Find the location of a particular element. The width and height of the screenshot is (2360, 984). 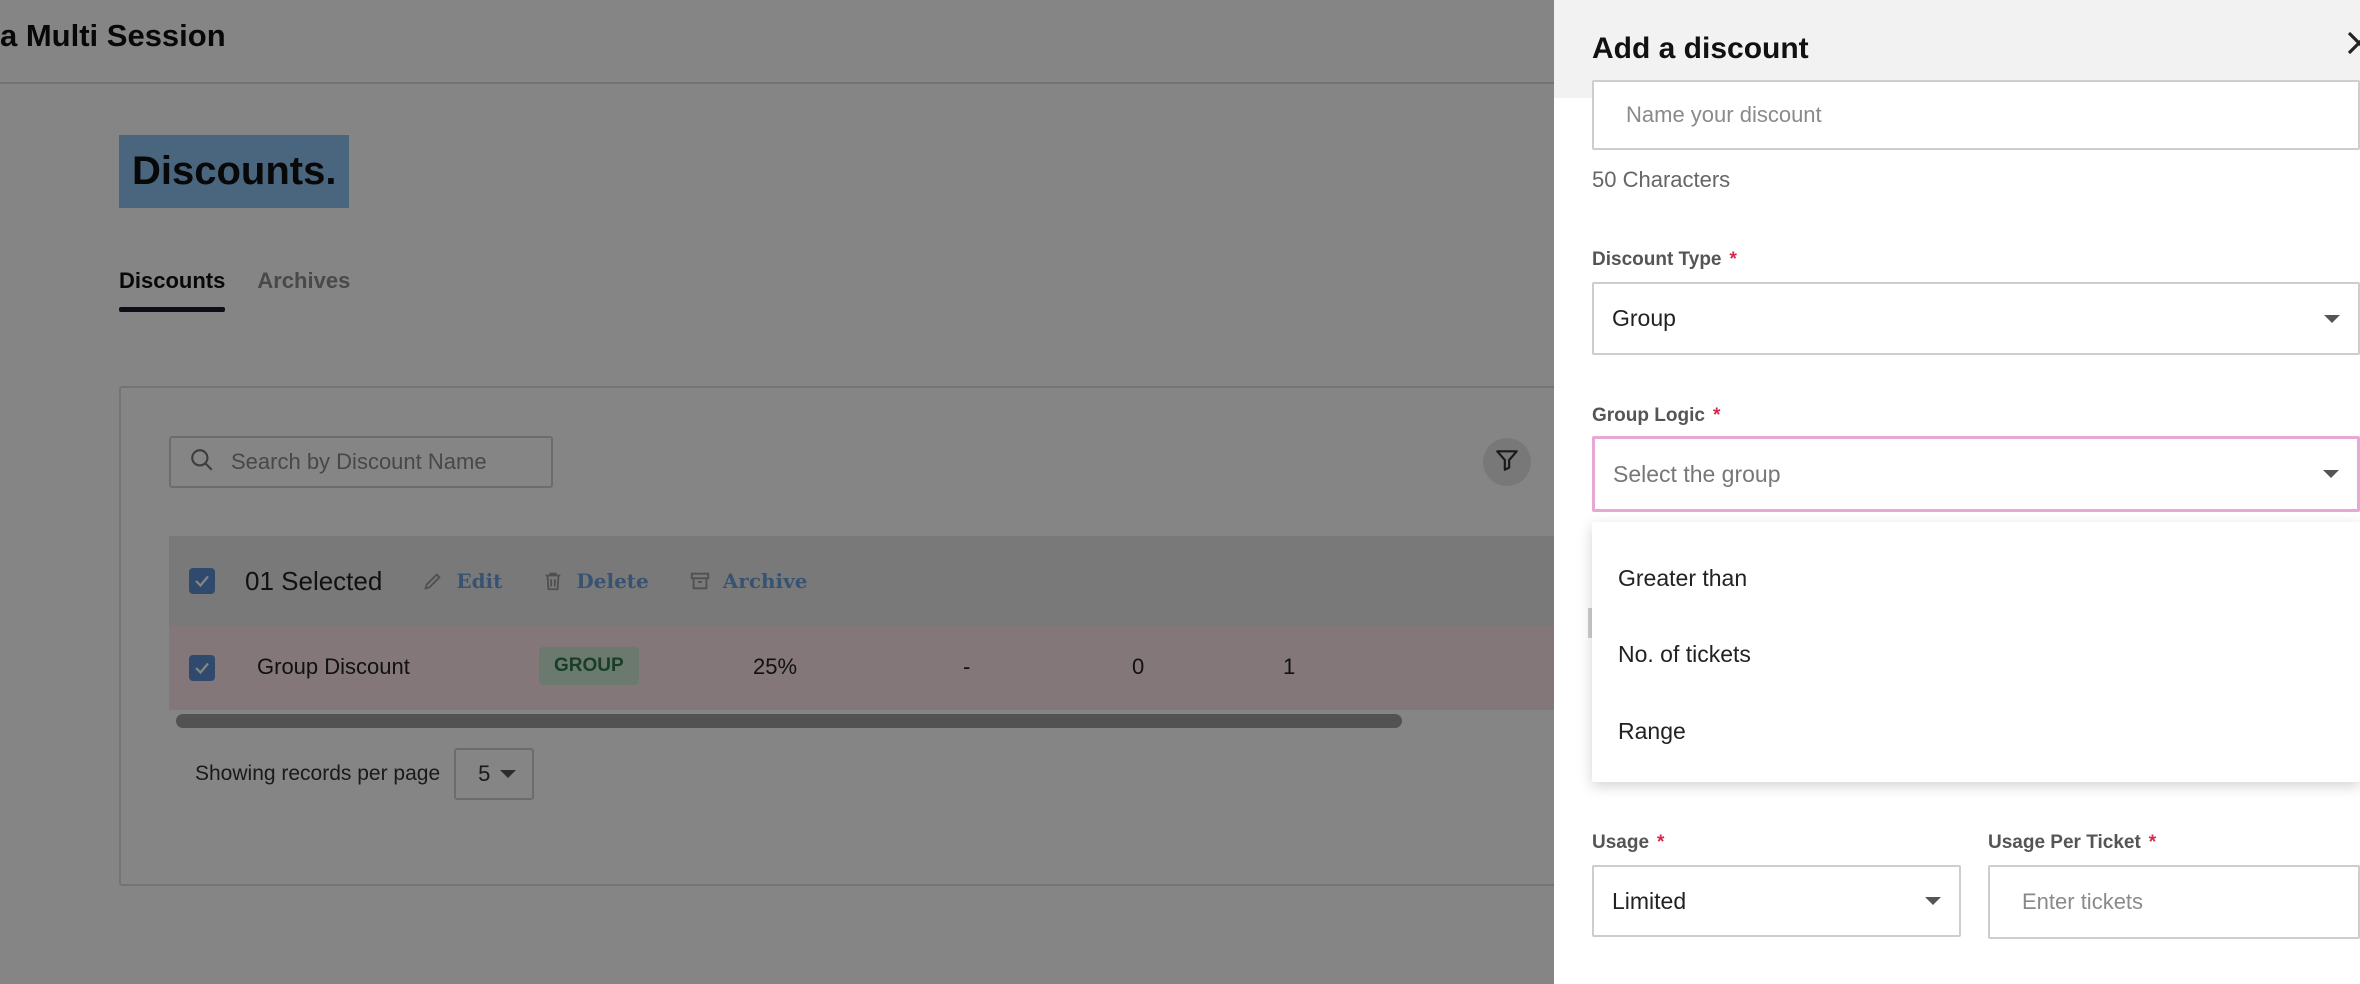

character-limit-hint: 50 Characters is located at coordinates (1661, 179).